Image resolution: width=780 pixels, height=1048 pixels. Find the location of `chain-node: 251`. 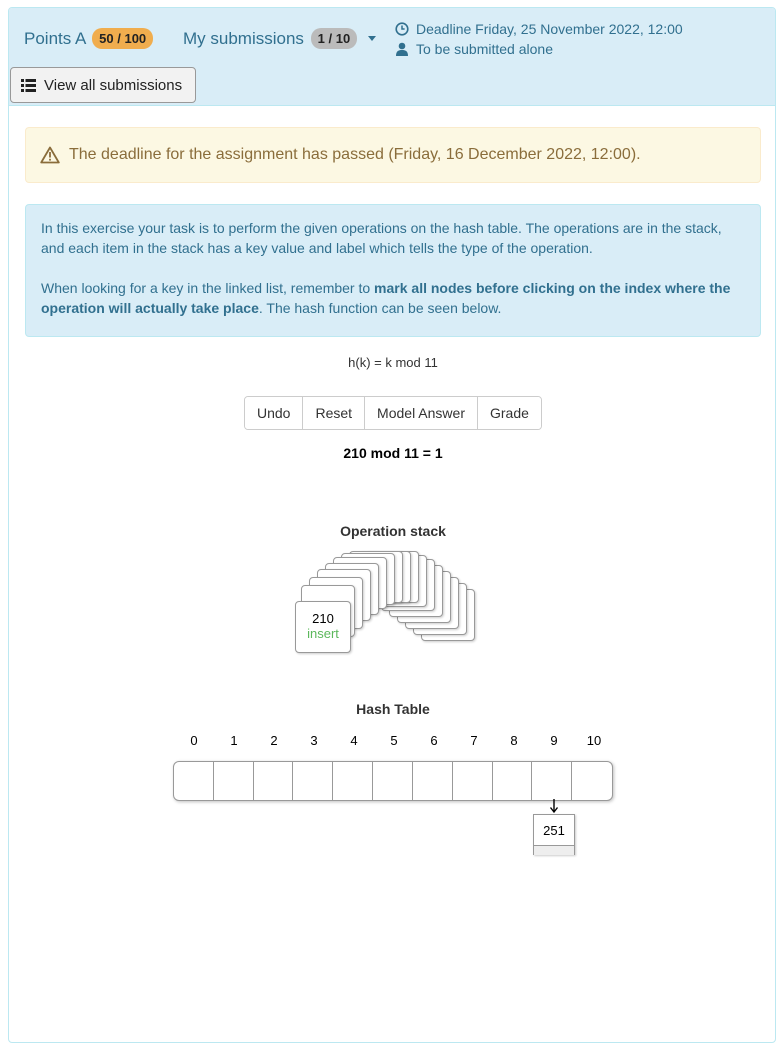

chain-node: 251 is located at coordinates (554, 834).